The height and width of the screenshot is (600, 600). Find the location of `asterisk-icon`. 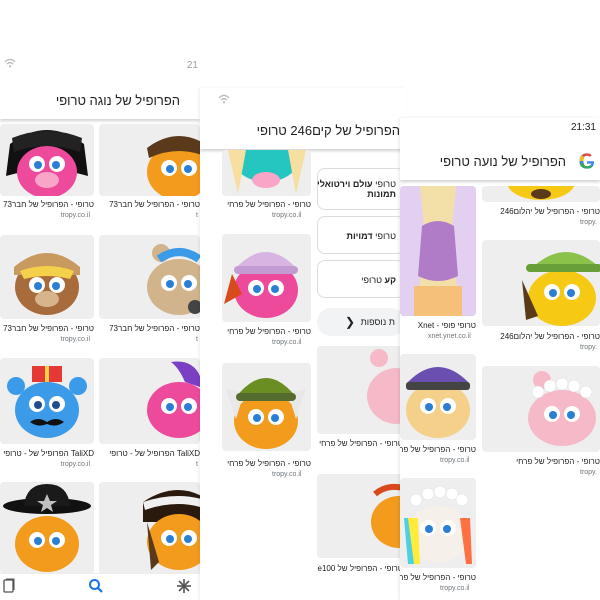

asterisk-icon is located at coordinates (184, 588).